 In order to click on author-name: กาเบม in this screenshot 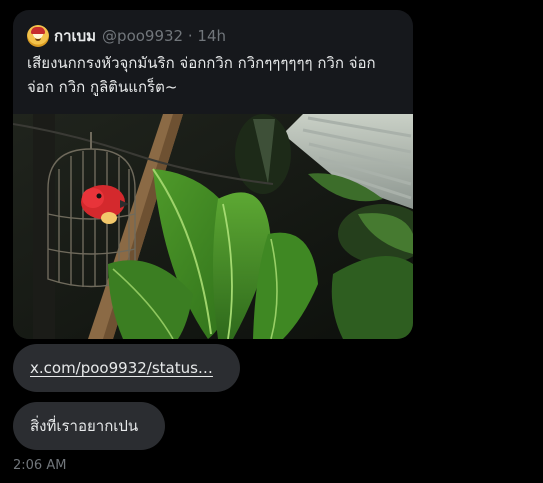, I will do `click(75, 36)`.